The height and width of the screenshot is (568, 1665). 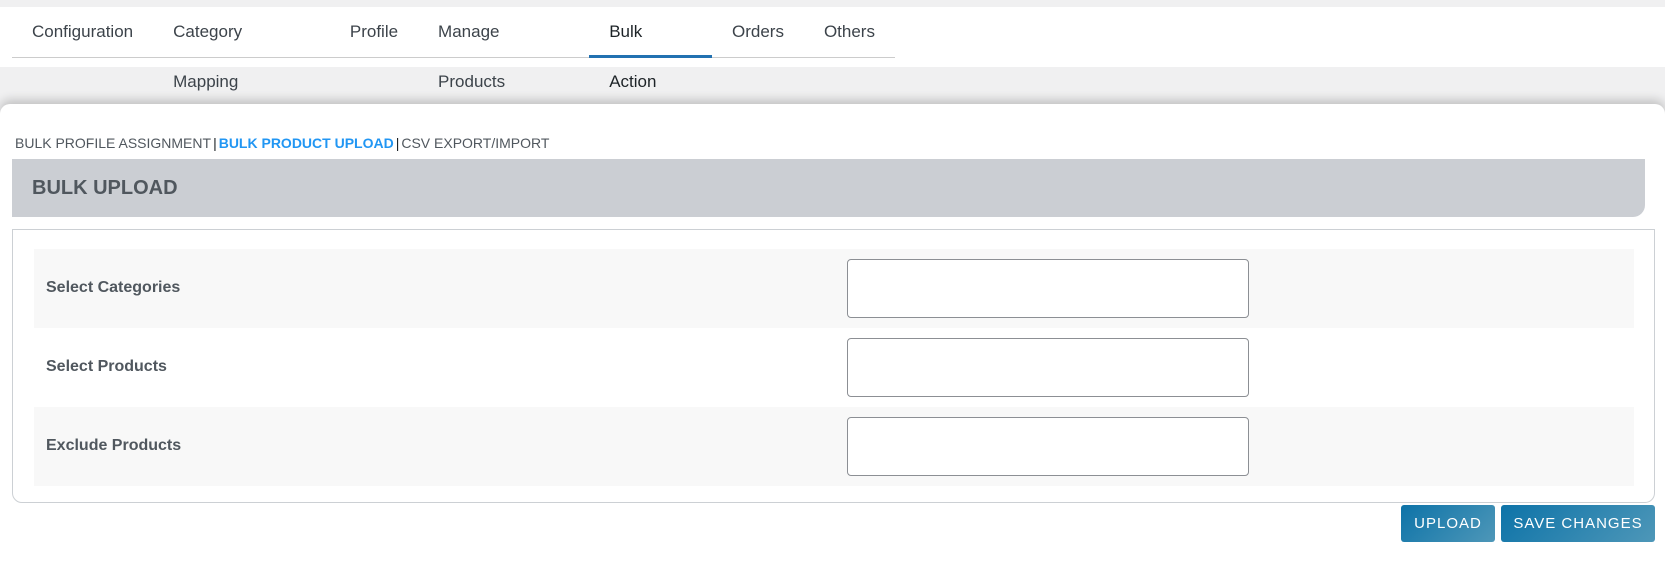 I want to click on exclude-products-input, so click(x=1048, y=446).